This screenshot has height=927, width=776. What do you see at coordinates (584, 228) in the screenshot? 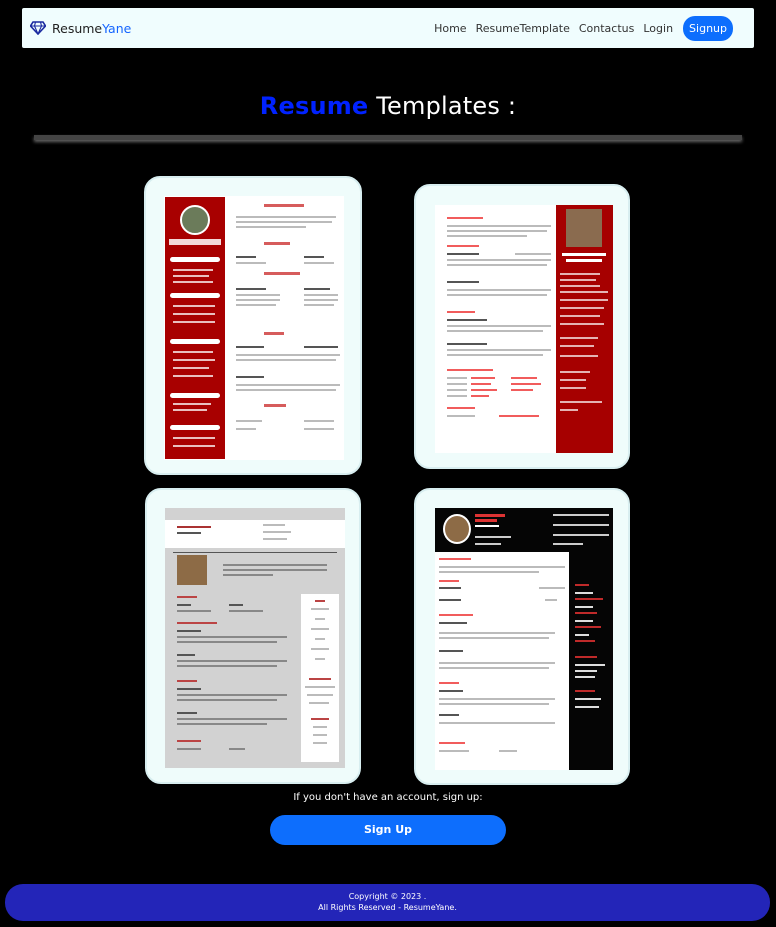
I see `template-2-avatar` at bounding box center [584, 228].